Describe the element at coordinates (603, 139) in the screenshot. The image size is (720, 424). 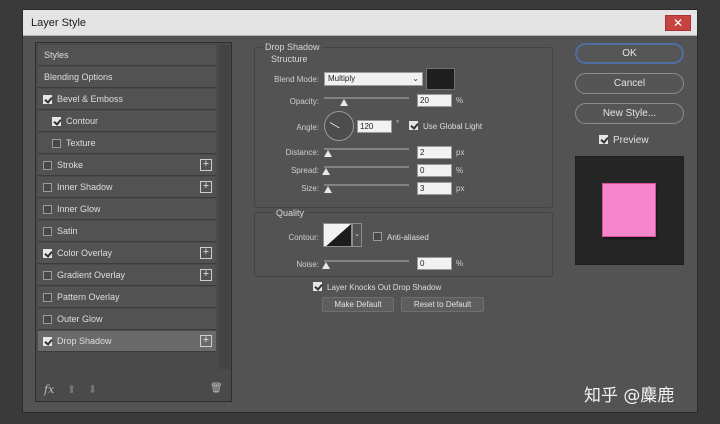
I see `preview-checkbox` at that location.